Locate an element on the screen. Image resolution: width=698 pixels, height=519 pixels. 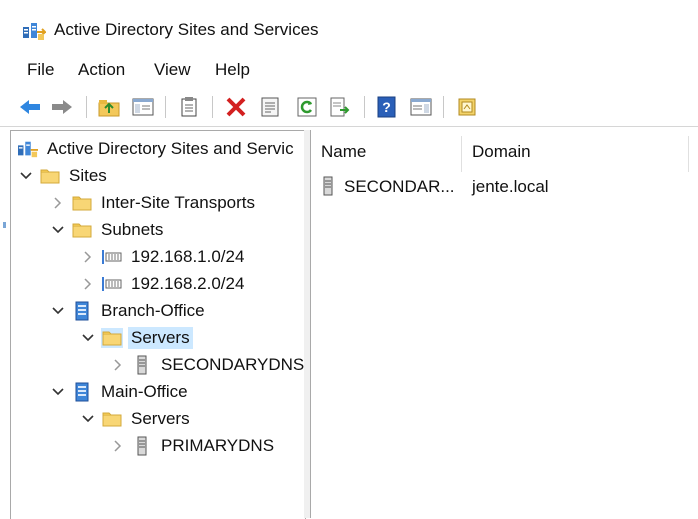
tree-label-subnet-1: 192.168.1.0/24 is located at coordinates (188, 256).